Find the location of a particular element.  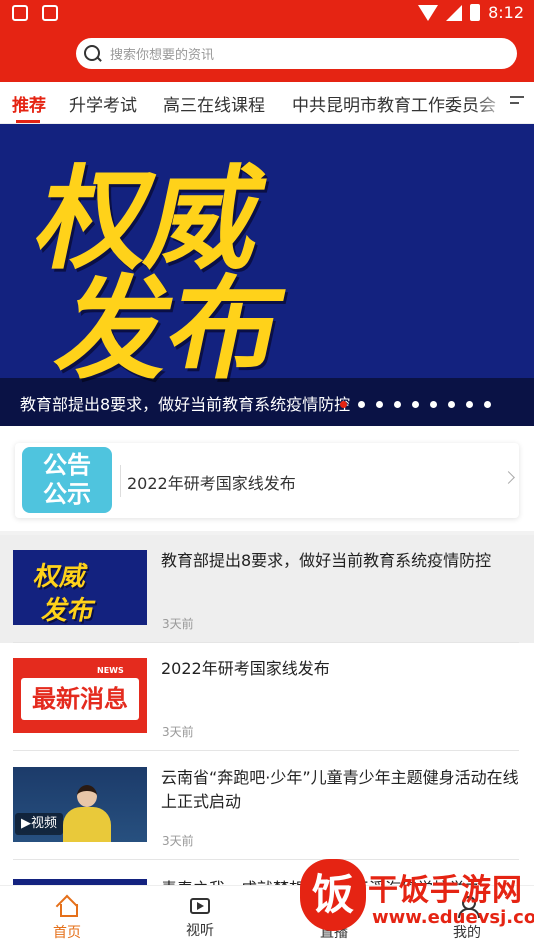

notice-logo: 公告 公示 is located at coordinates (67, 480).